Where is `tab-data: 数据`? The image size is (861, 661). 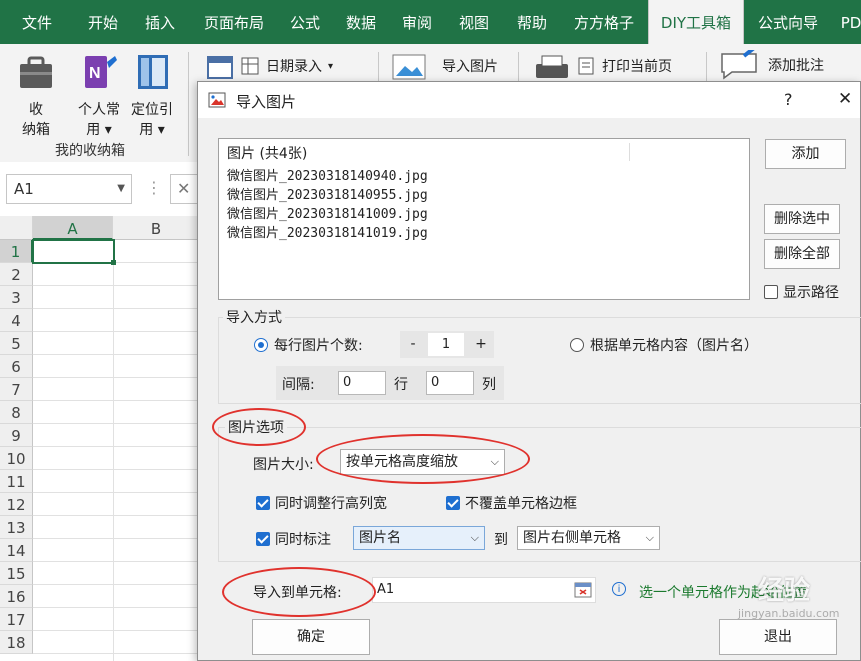 tab-data: 数据 is located at coordinates (361, 22).